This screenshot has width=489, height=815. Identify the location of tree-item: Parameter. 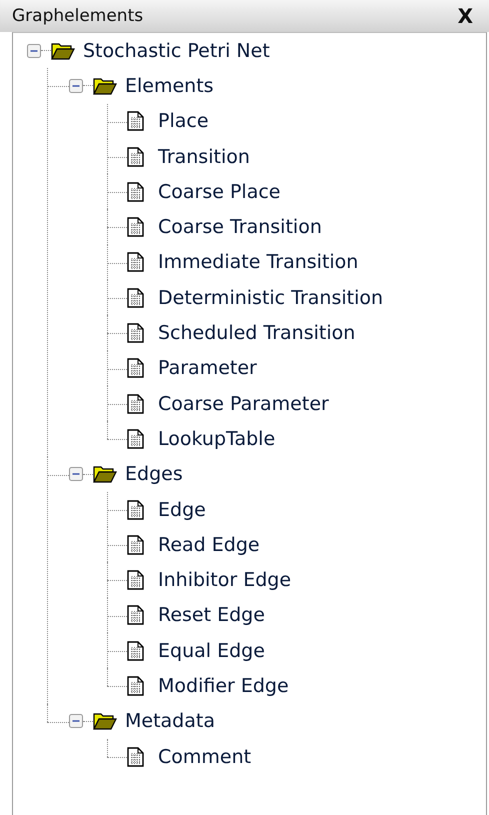
(207, 368).